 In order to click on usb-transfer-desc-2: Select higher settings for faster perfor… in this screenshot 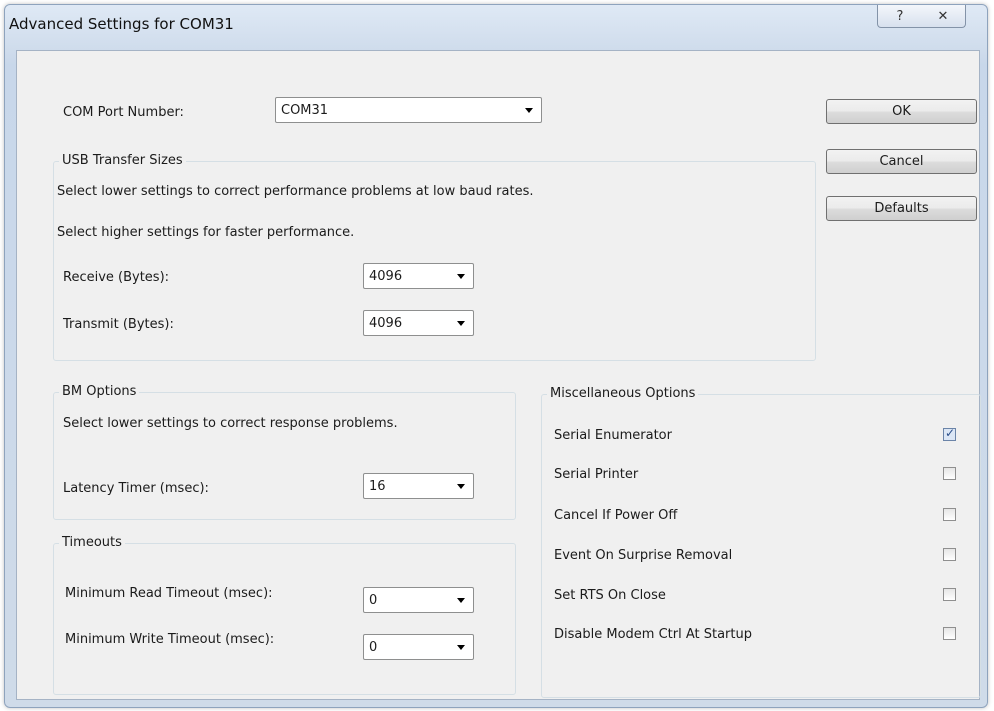, I will do `click(206, 232)`.